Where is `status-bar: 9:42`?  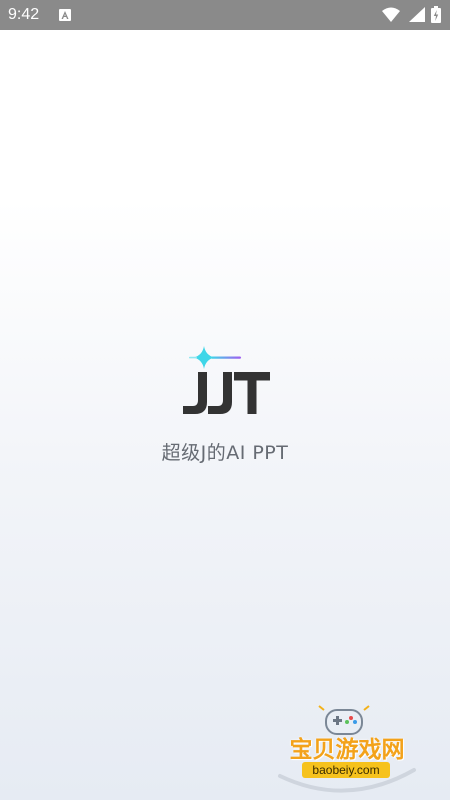 status-bar: 9:42 is located at coordinates (225, 15).